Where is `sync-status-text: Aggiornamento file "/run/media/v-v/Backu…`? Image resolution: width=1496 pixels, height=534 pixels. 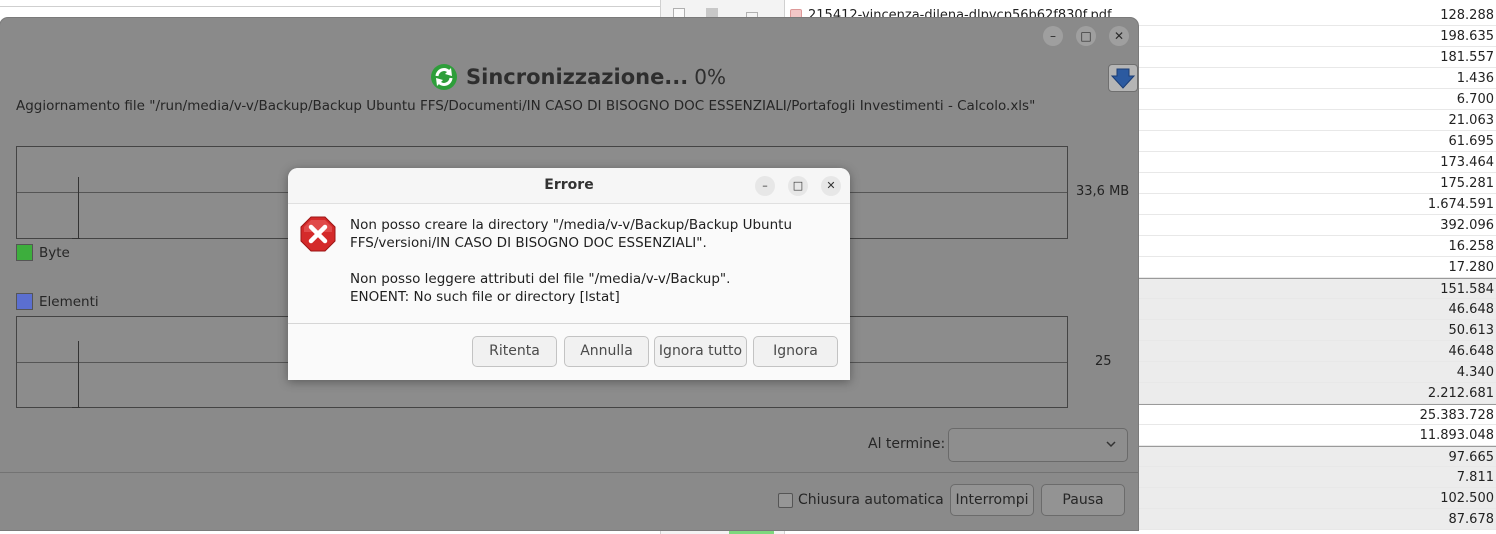
sync-status-text: Aggiornamento file "/run/media/v-v/Backu… is located at coordinates (526, 106).